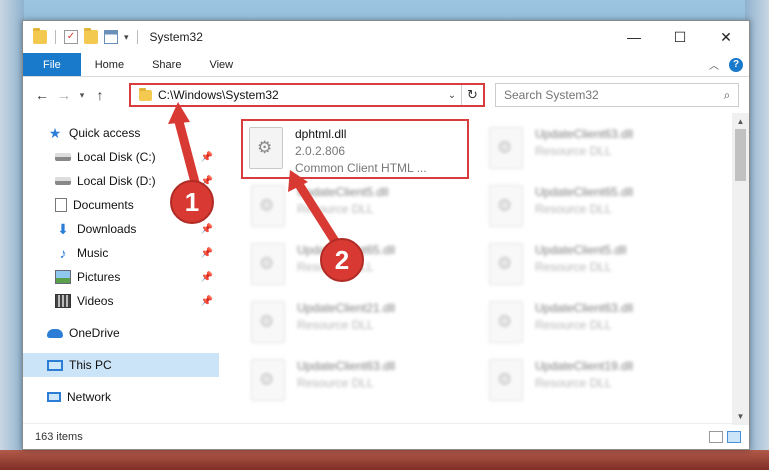 Image resolution: width=769 pixels, height=470 pixels. I want to click on title-separator, so click(137, 37).